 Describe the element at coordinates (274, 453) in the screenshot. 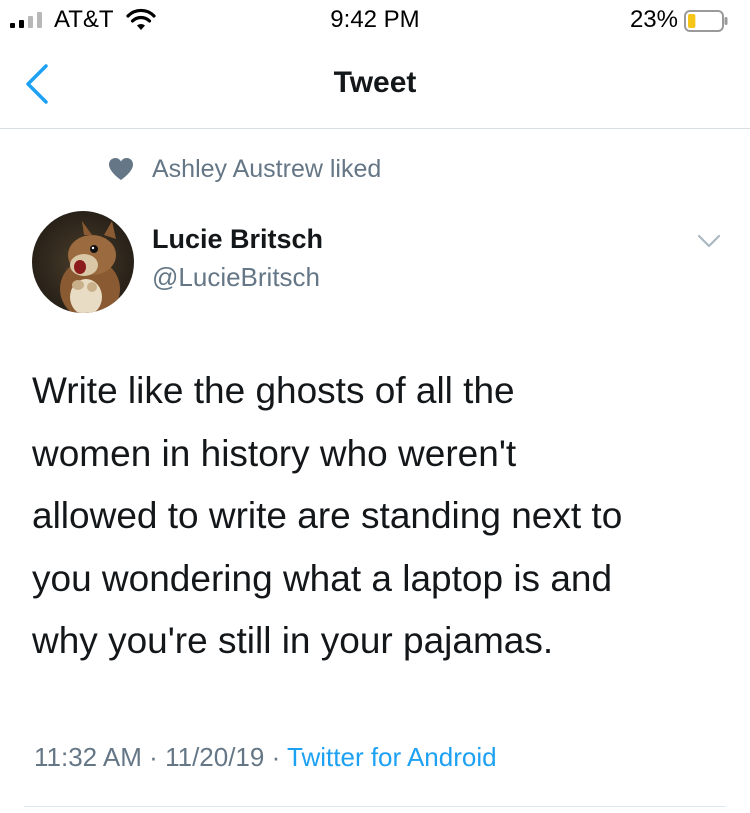

I see `tweet-line: women in history who weren't` at that location.